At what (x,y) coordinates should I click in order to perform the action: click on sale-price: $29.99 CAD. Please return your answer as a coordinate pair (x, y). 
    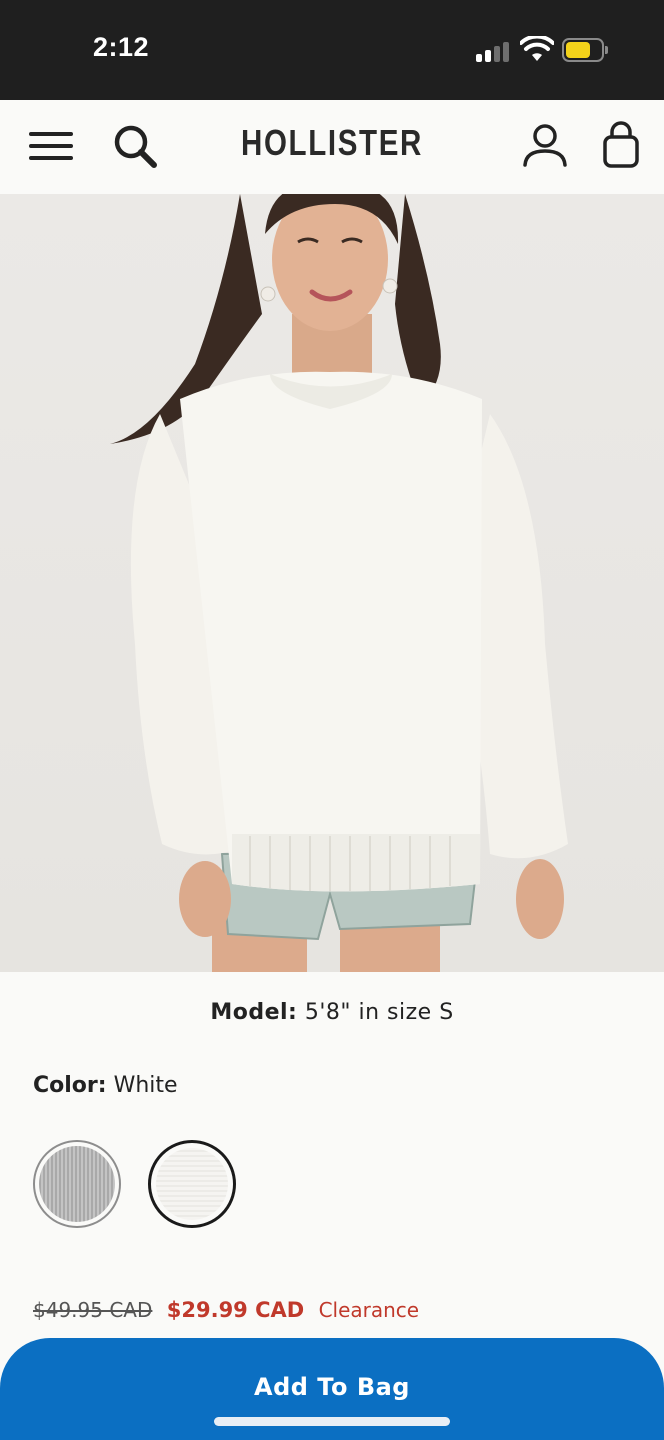
    Looking at the image, I should click on (235, 1310).